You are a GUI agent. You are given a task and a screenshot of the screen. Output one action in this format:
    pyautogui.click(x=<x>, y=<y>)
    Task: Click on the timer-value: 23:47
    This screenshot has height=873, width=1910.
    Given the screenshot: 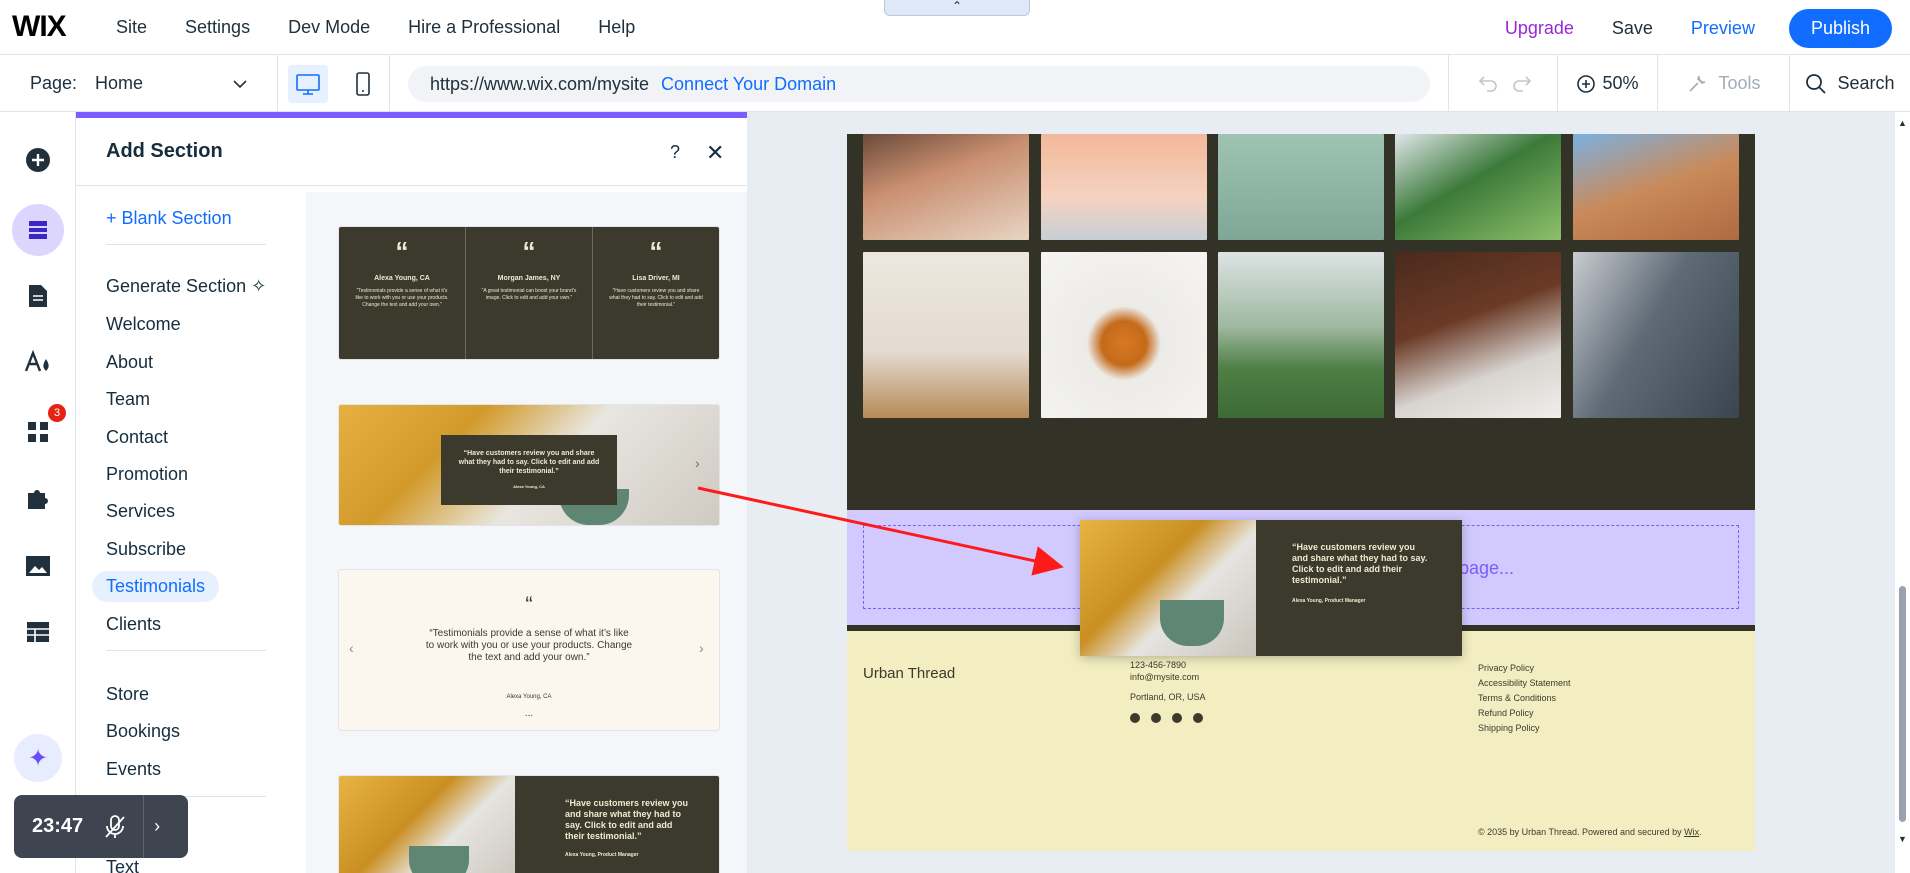 What is the action you would take?
    pyautogui.click(x=58, y=826)
    